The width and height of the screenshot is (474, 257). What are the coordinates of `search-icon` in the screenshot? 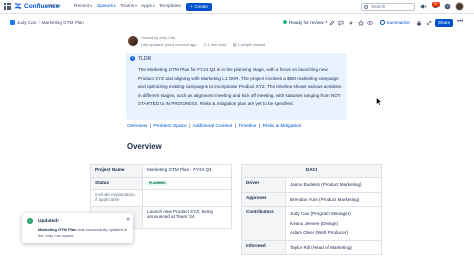 It's located at (366, 6).